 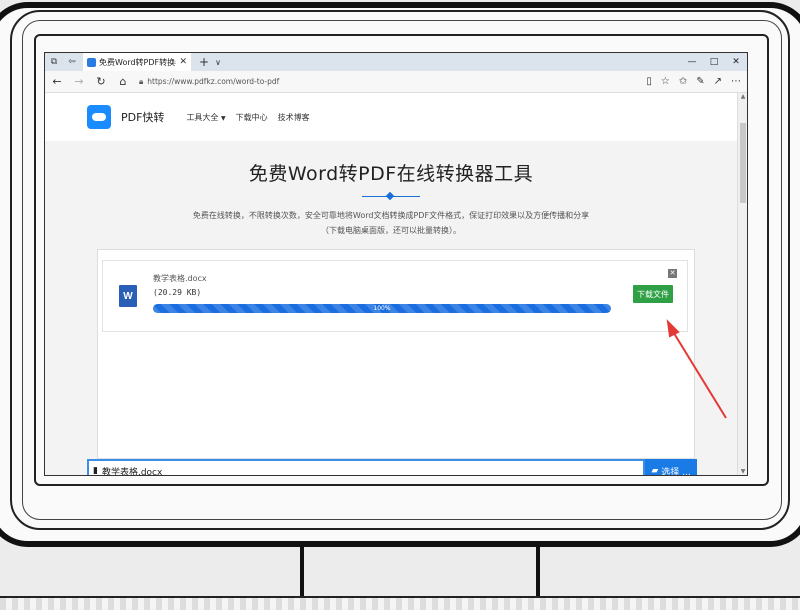 What do you see at coordinates (655, 471) in the screenshot?
I see `folder-open-icon: ▰` at bounding box center [655, 471].